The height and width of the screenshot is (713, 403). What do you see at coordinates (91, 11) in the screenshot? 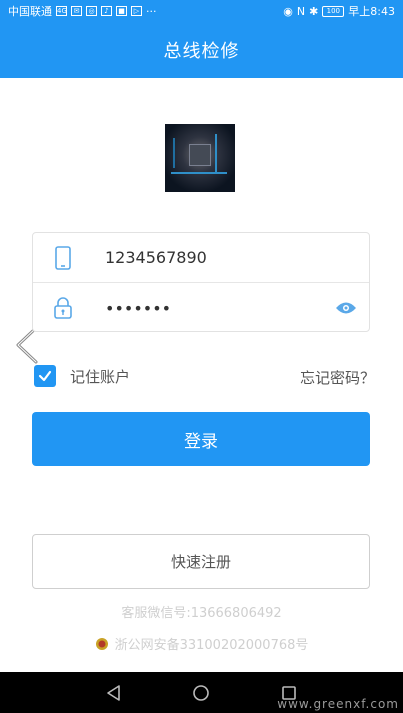
I see `app-icon: ◎` at bounding box center [91, 11].